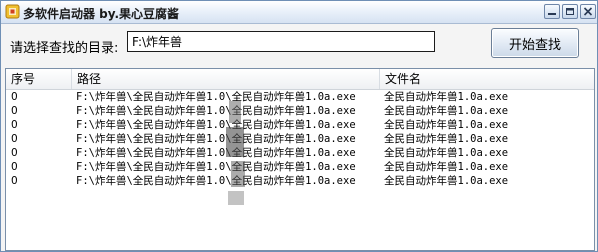 This screenshot has width=598, height=252. Describe the element at coordinates (226, 79) in the screenshot. I see `column-header-path: 路径` at that location.